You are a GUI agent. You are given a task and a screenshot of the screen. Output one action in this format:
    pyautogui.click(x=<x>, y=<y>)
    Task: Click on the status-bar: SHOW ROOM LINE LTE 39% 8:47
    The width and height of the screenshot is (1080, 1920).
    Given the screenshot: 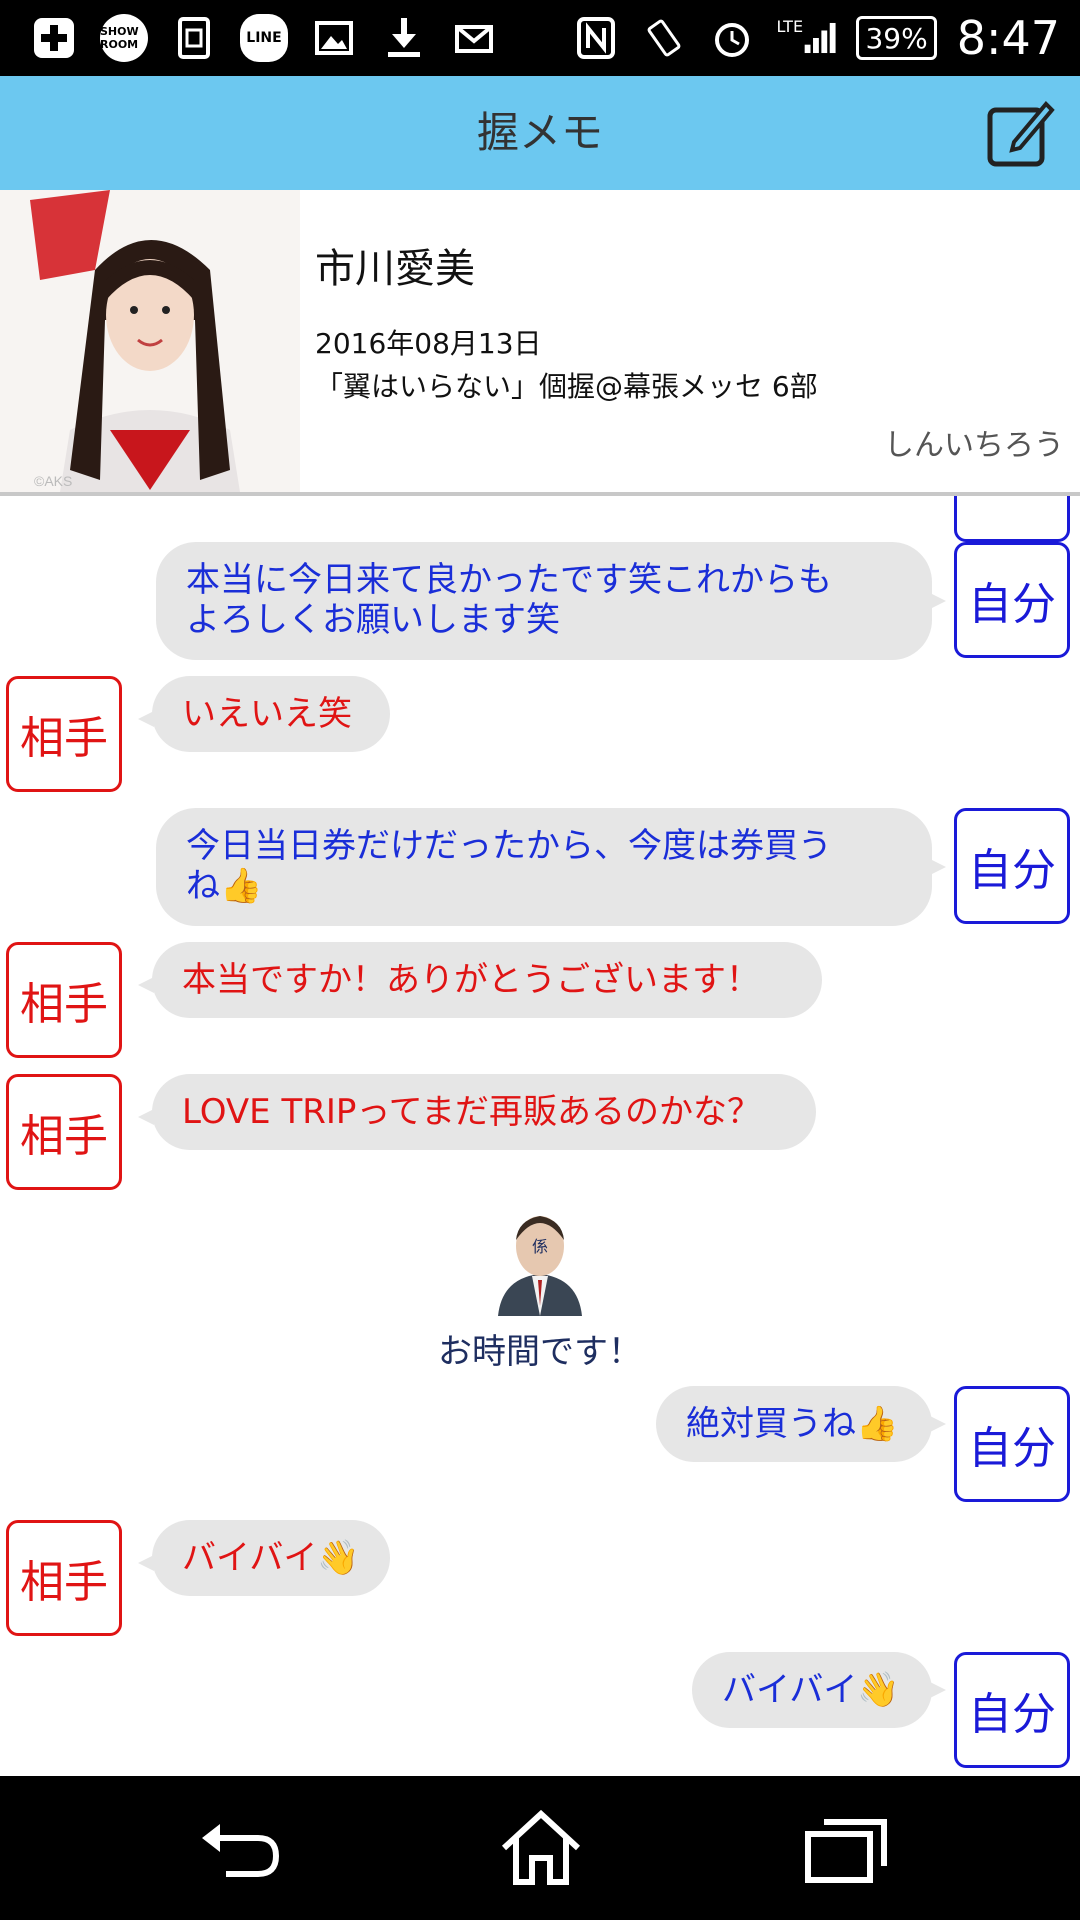 What is the action you would take?
    pyautogui.click(x=540, y=38)
    